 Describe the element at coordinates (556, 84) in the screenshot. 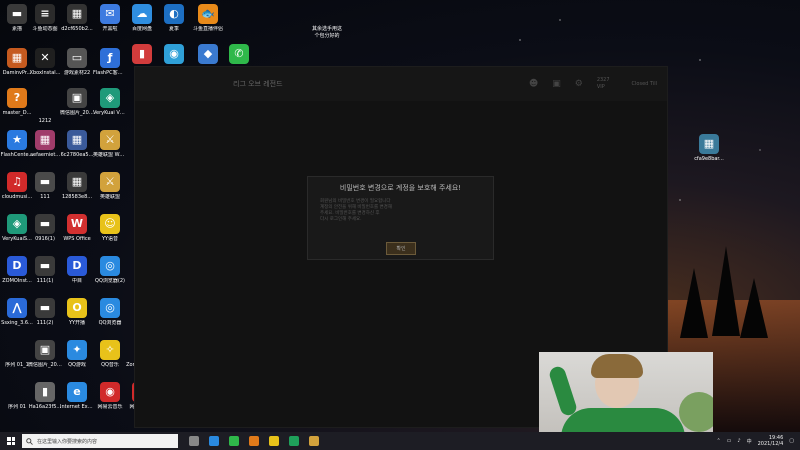

I see `store-icon: ▣` at that location.